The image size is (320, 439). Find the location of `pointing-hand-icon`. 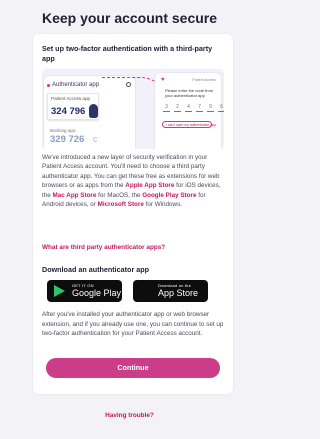

pointing-hand-icon is located at coordinates (93, 111).